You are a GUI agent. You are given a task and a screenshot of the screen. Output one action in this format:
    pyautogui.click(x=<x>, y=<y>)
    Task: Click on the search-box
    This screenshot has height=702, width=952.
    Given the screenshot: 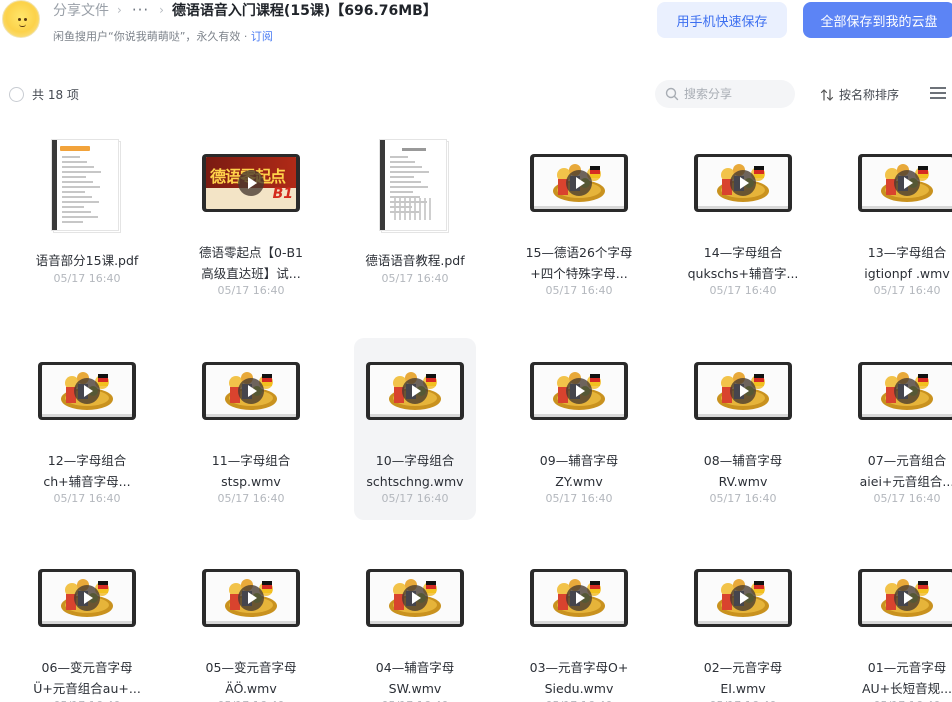 What is the action you would take?
    pyautogui.click(x=725, y=94)
    